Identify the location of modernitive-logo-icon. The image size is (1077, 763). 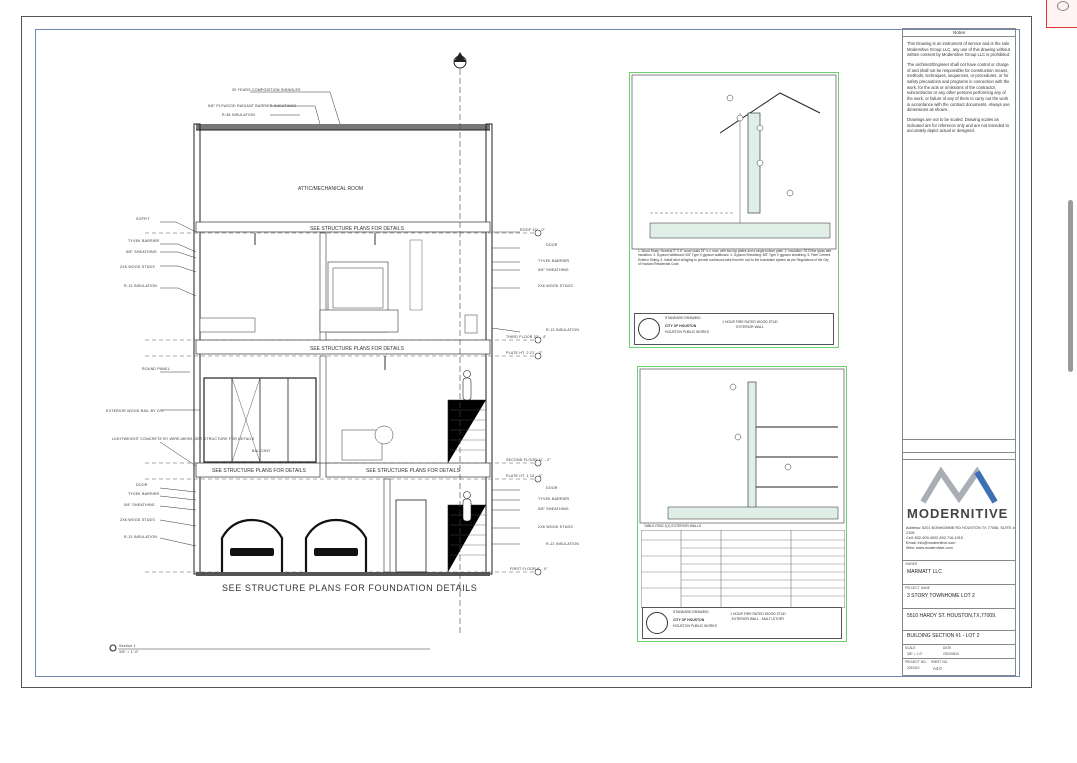
(959, 485).